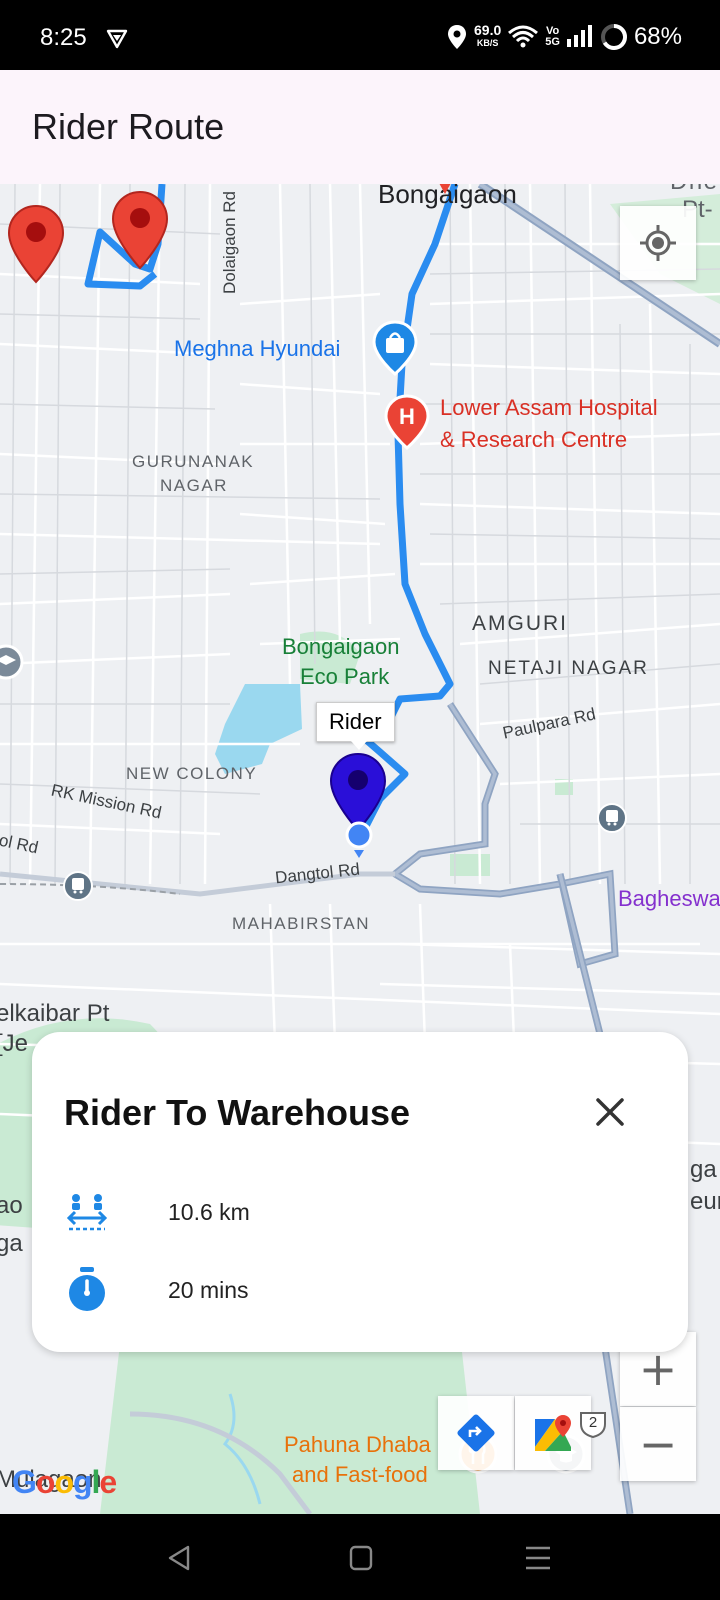 The height and width of the screenshot is (1600, 720). What do you see at coordinates (613, 37) in the screenshot?
I see `battery-ring-icon` at bounding box center [613, 37].